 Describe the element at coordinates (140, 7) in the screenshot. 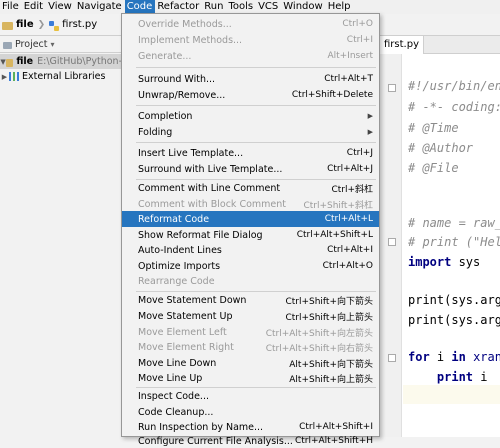

I see `menu-code: Code` at that location.